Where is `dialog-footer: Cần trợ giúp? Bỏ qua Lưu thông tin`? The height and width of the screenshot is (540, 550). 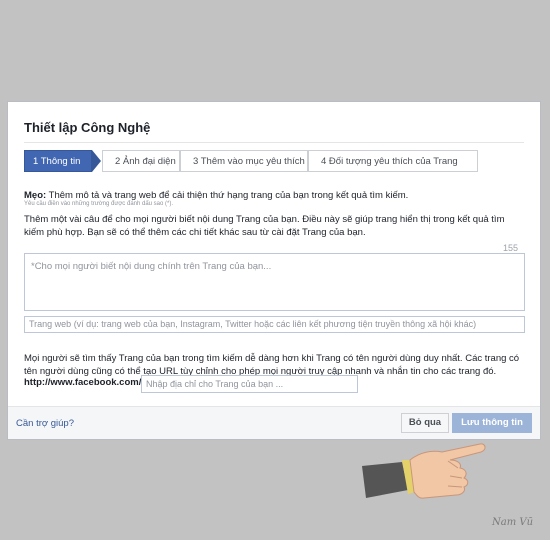 dialog-footer: Cần trợ giúp? Bỏ qua Lưu thông tin is located at coordinates (274, 422).